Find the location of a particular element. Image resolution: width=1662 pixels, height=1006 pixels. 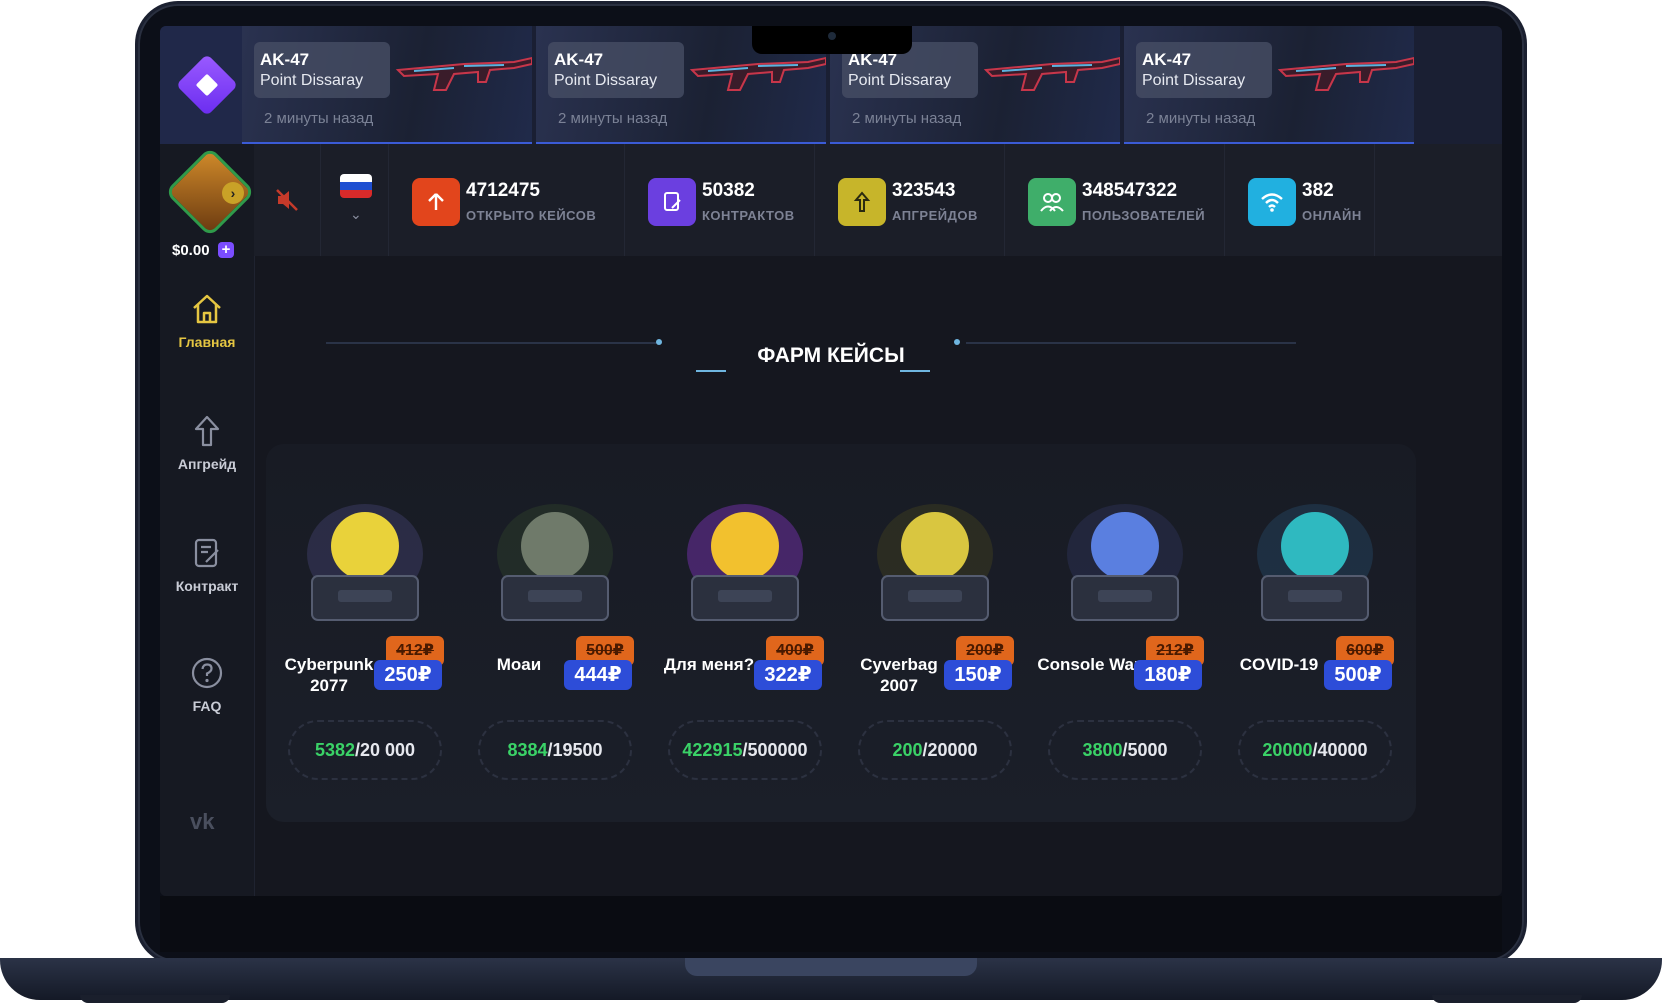

case-price: 180₽ is located at coordinates (1168, 675).